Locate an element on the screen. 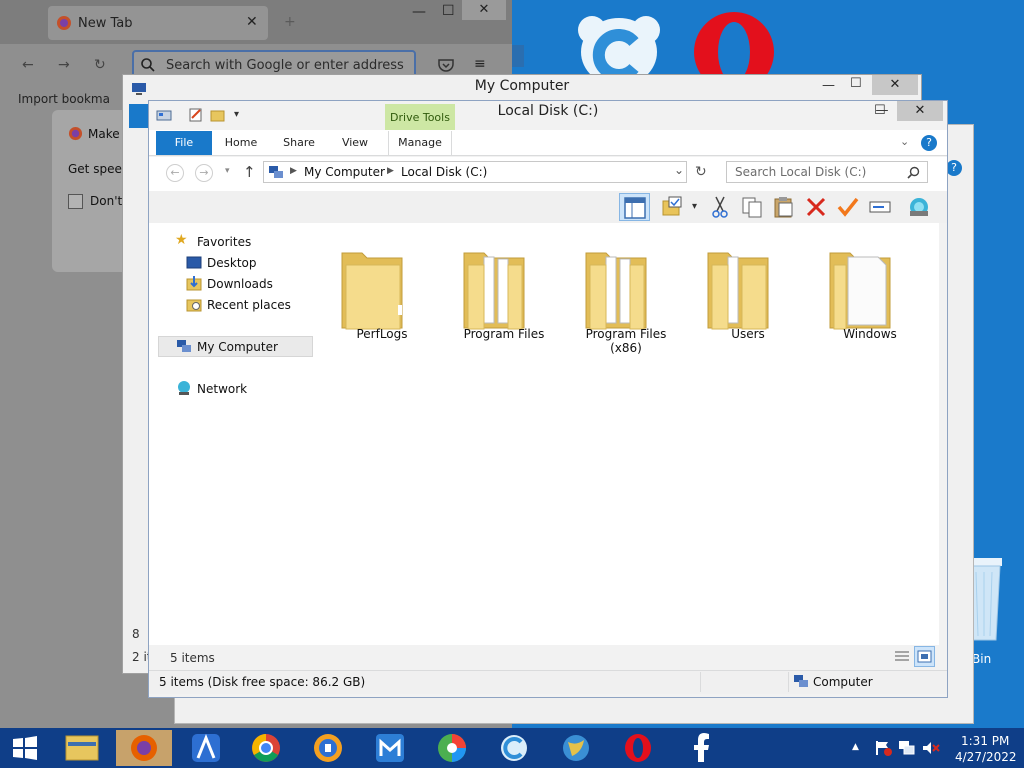 The height and width of the screenshot is (768, 1024). app-a-icon is located at coordinates (206, 747).